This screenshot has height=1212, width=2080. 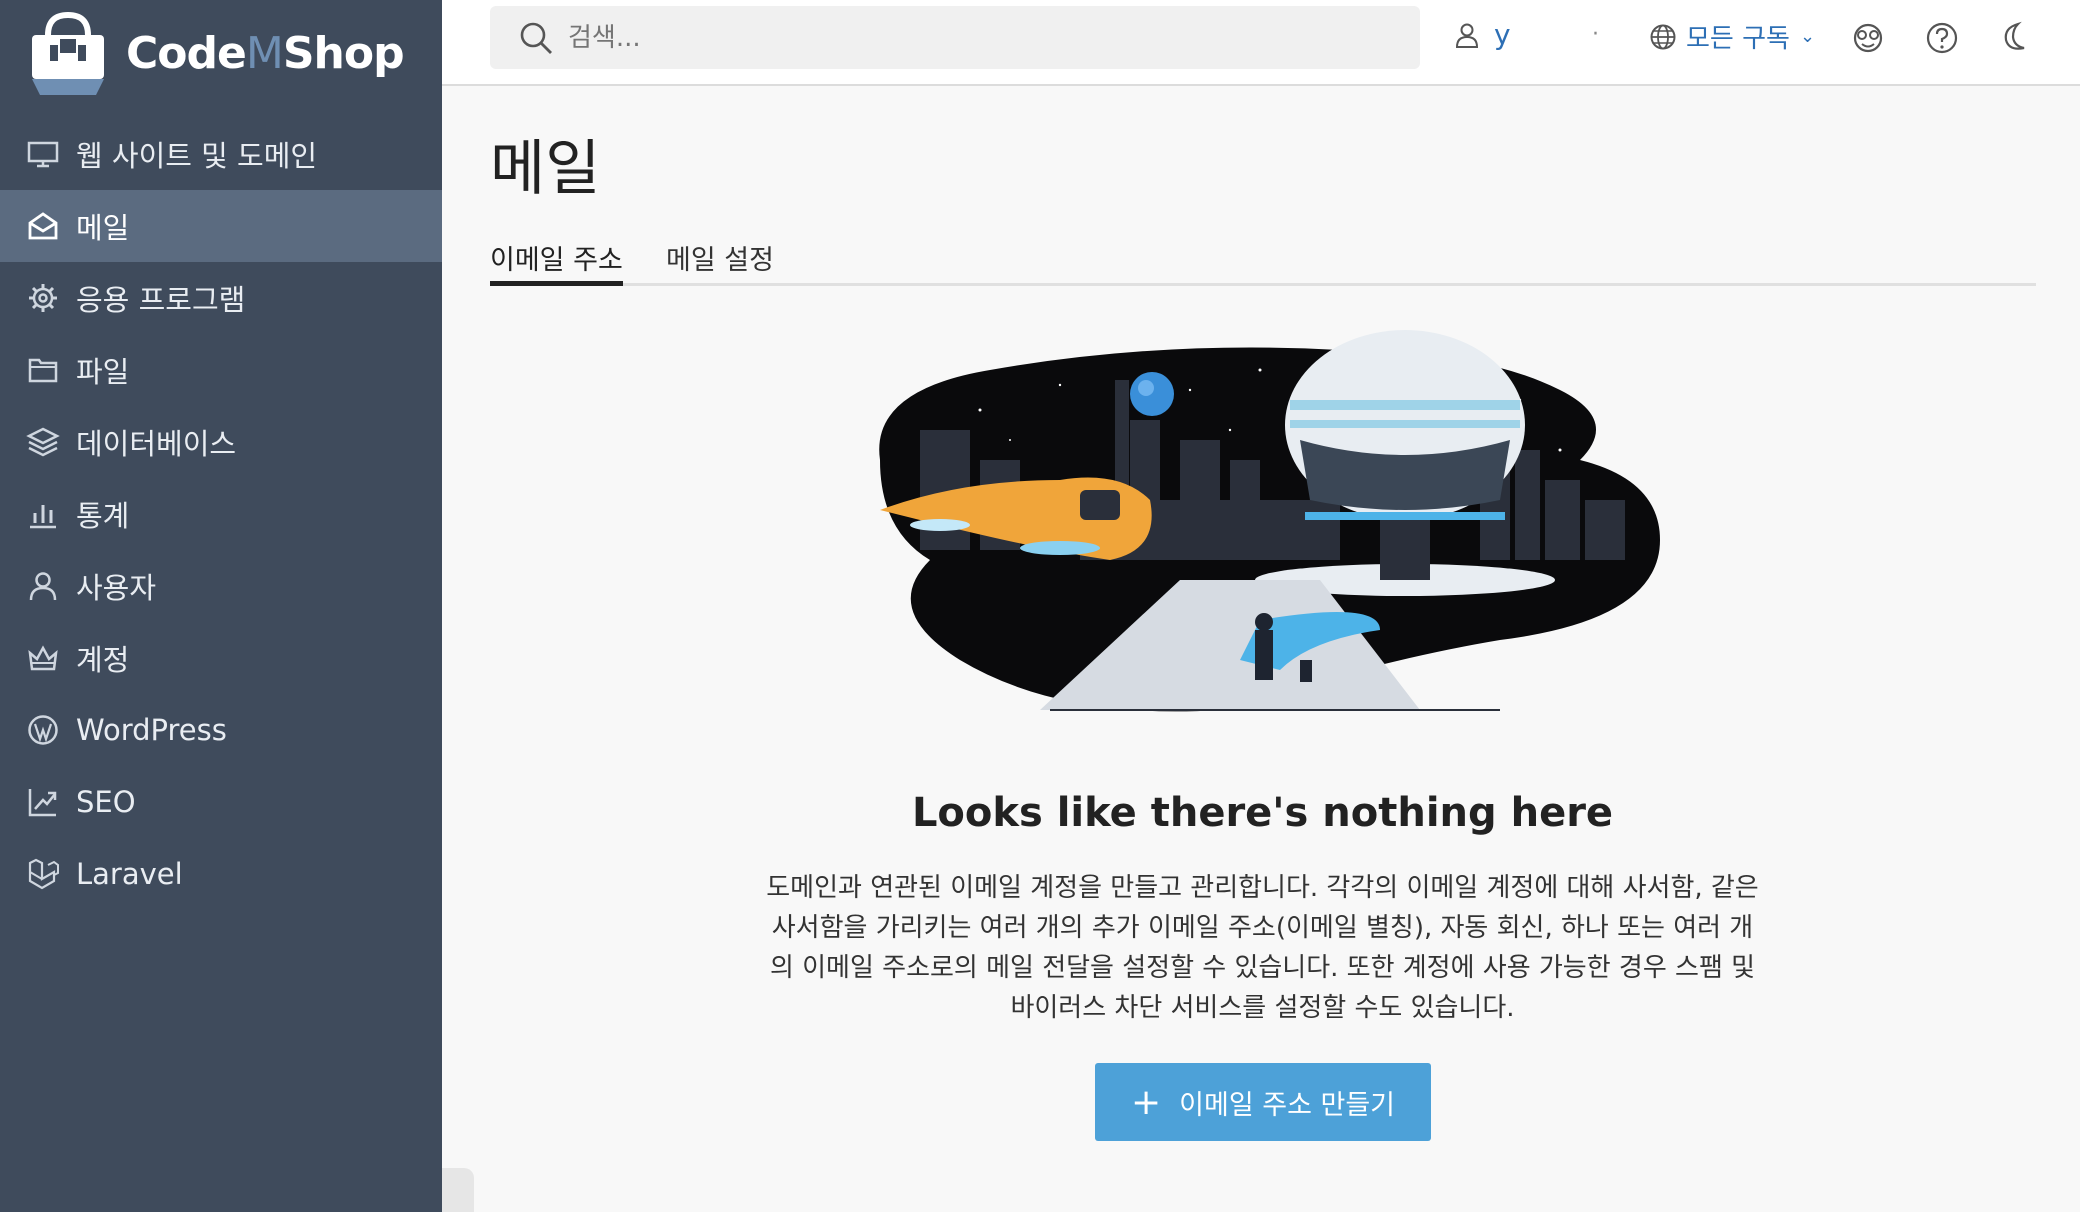 What do you see at coordinates (221, 586) in the screenshot?
I see `sidebar-item-users: 사용자` at bounding box center [221, 586].